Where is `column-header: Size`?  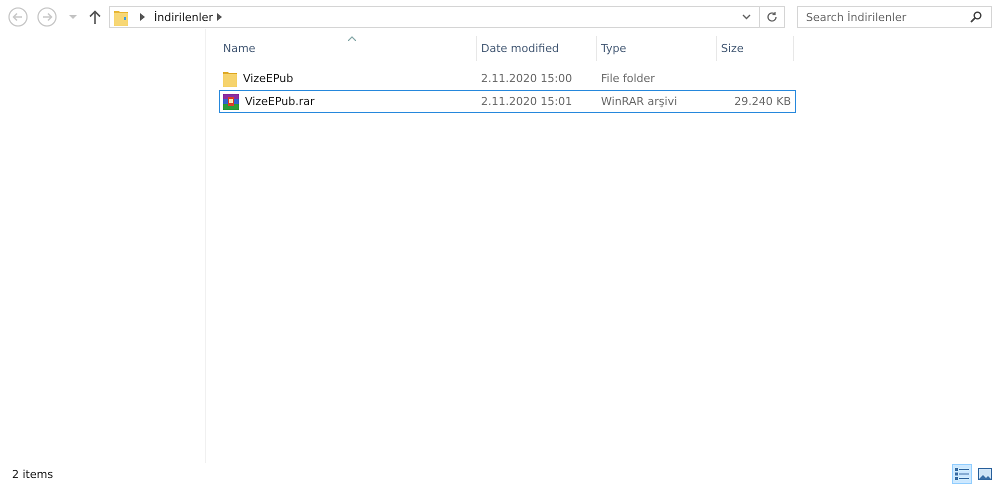 column-header: Size is located at coordinates (755, 48).